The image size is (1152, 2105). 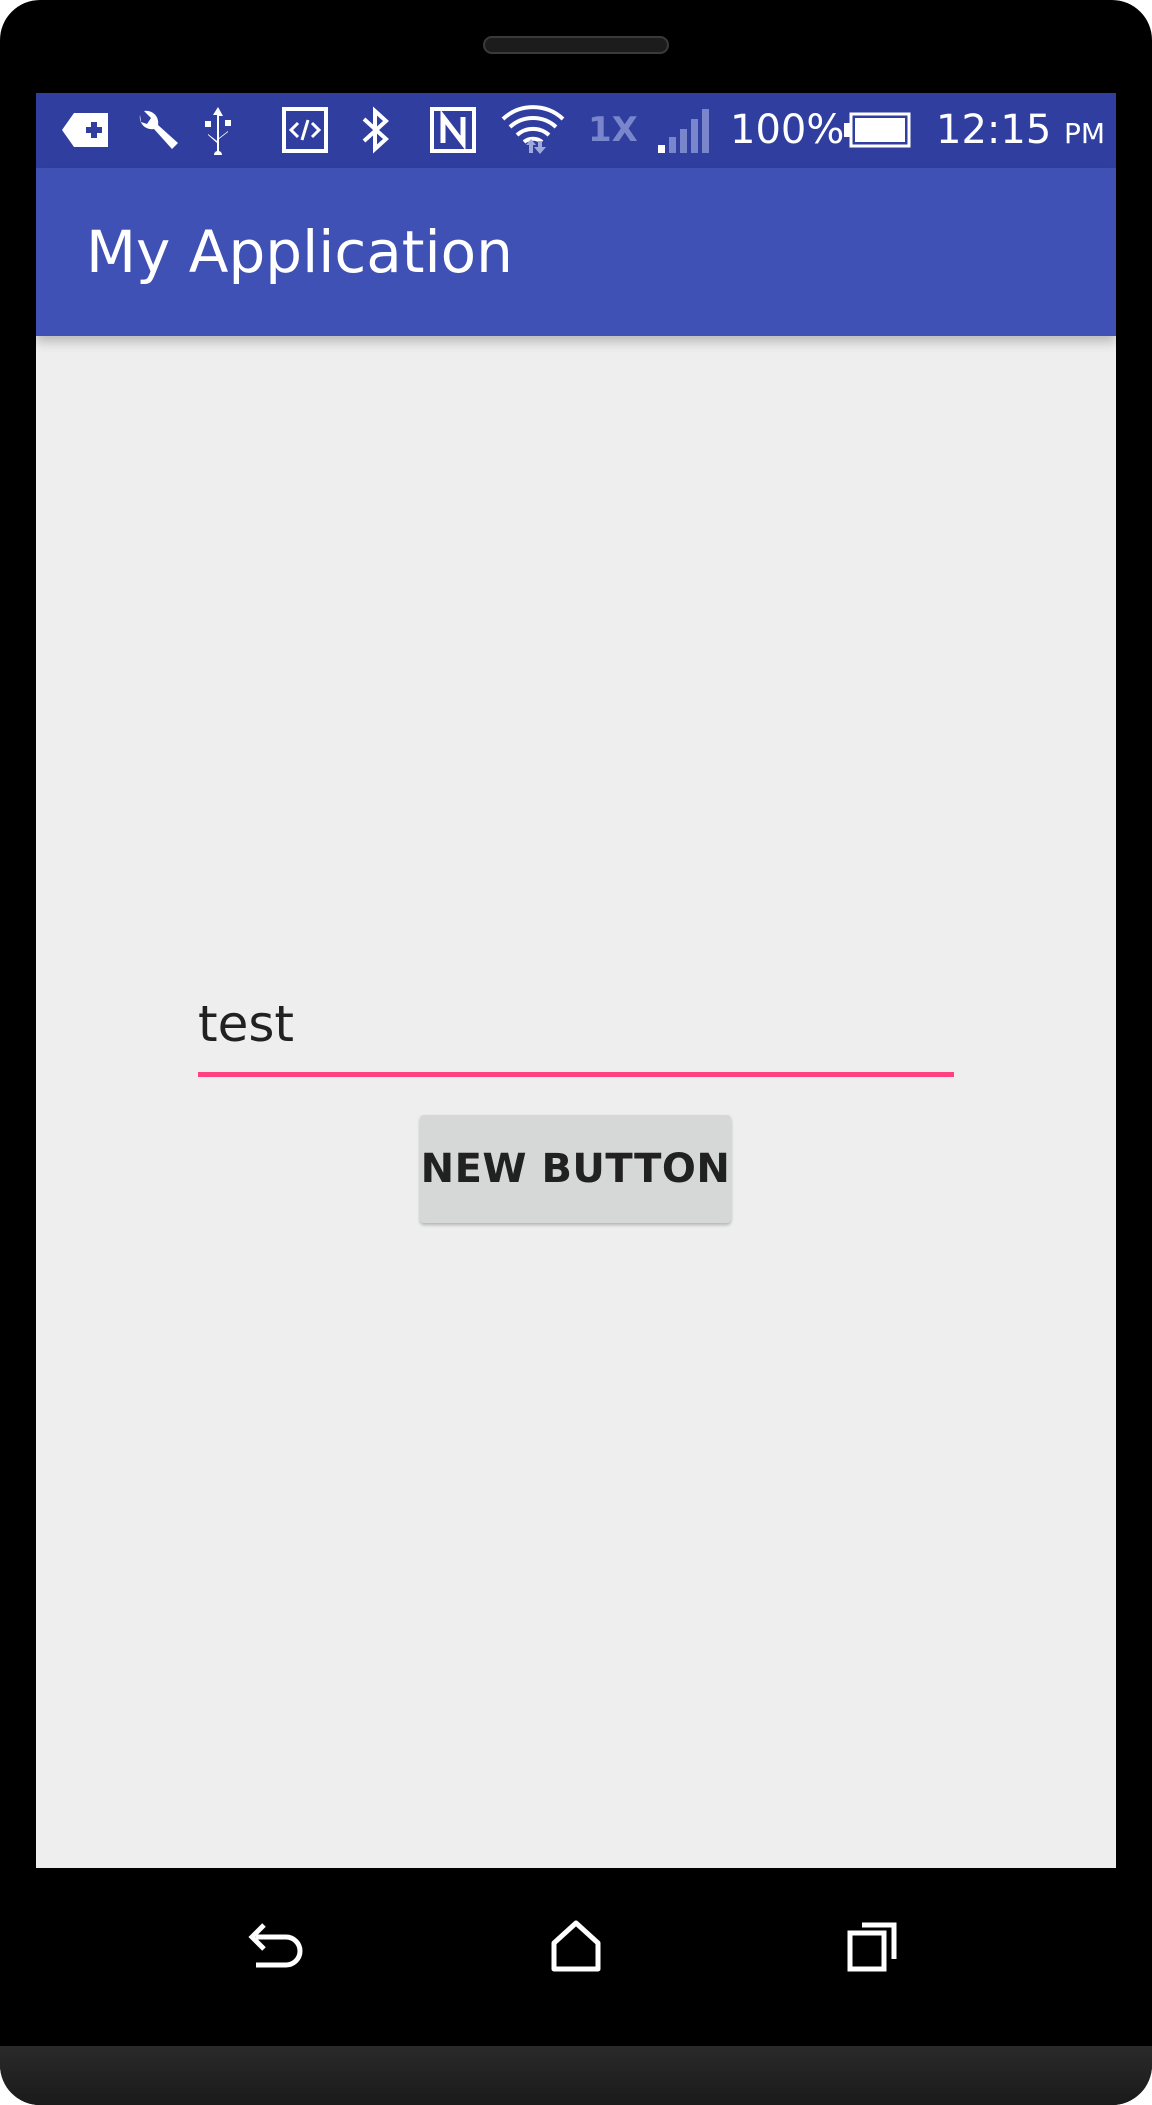 I want to click on add-tag-icon, so click(x=85, y=130).